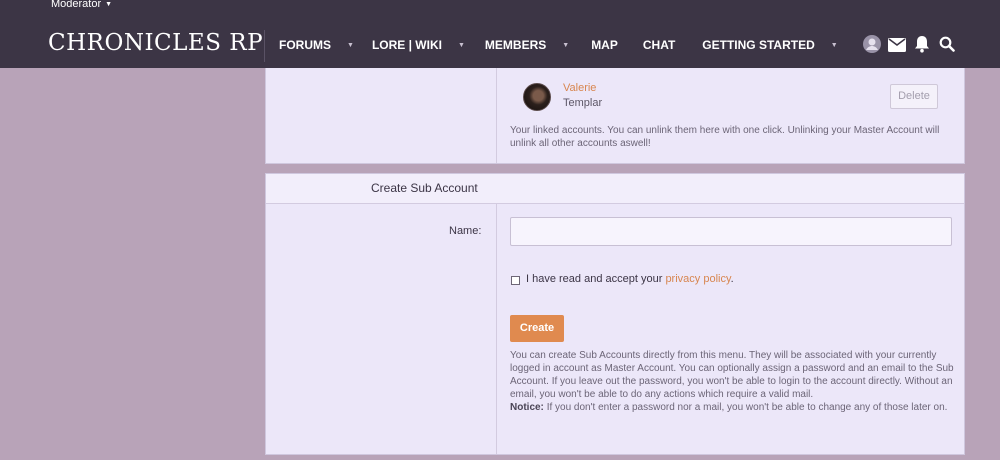 The height and width of the screenshot is (460, 1000). Describe the element at coordinates (594, 279) in the screenshot. I see `policy-text: I have read and accept your` at that location.